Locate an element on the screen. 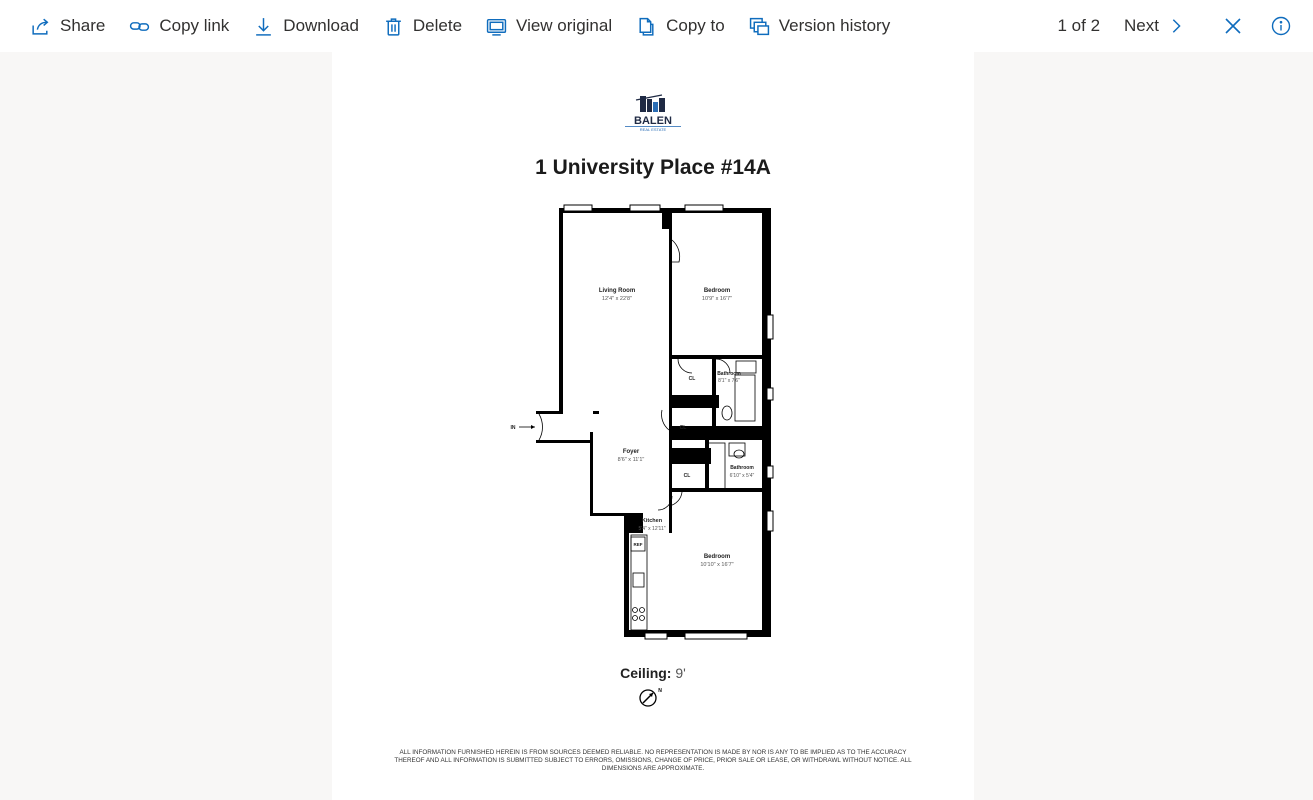  ceiling-value: 9' is located at coordinates (680, 673).